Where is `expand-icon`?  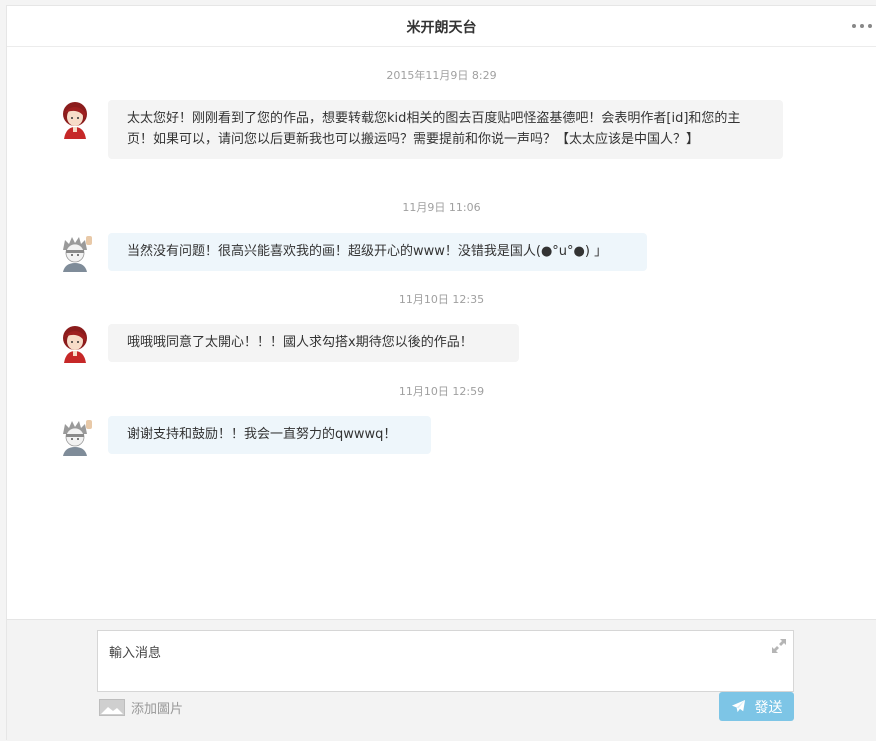
expand-icon is located at coordinates (779, 646).